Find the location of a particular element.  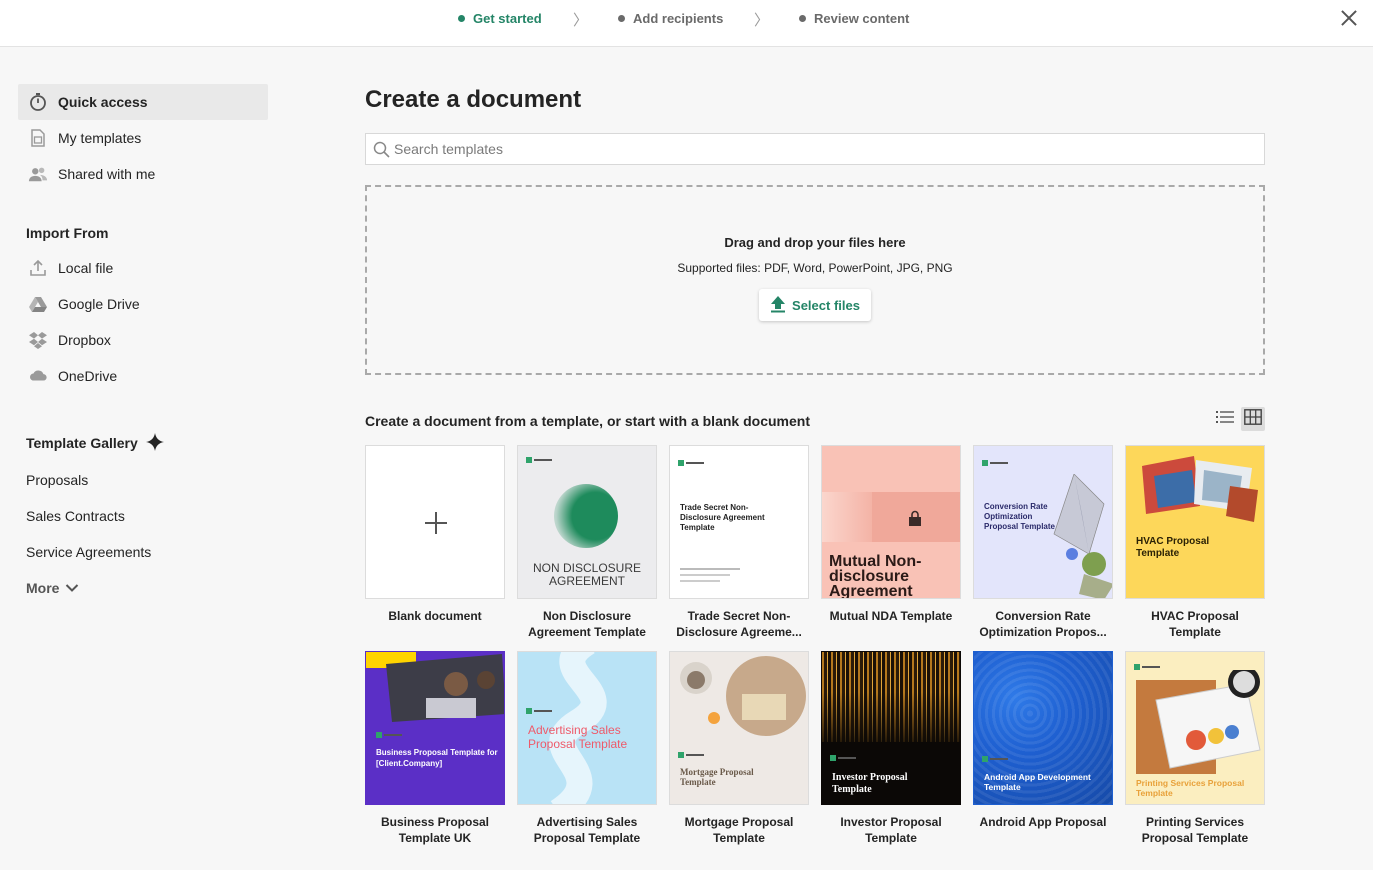

upload-arrow-icon is located at coordinates (778, 305).